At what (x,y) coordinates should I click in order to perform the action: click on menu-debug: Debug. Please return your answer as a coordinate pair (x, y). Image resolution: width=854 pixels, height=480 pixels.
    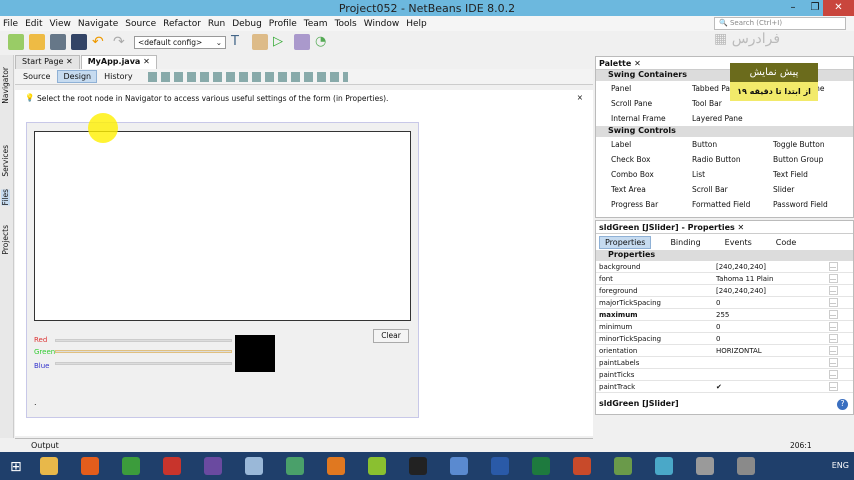
    Looking at the image, I should click on (247, 24).